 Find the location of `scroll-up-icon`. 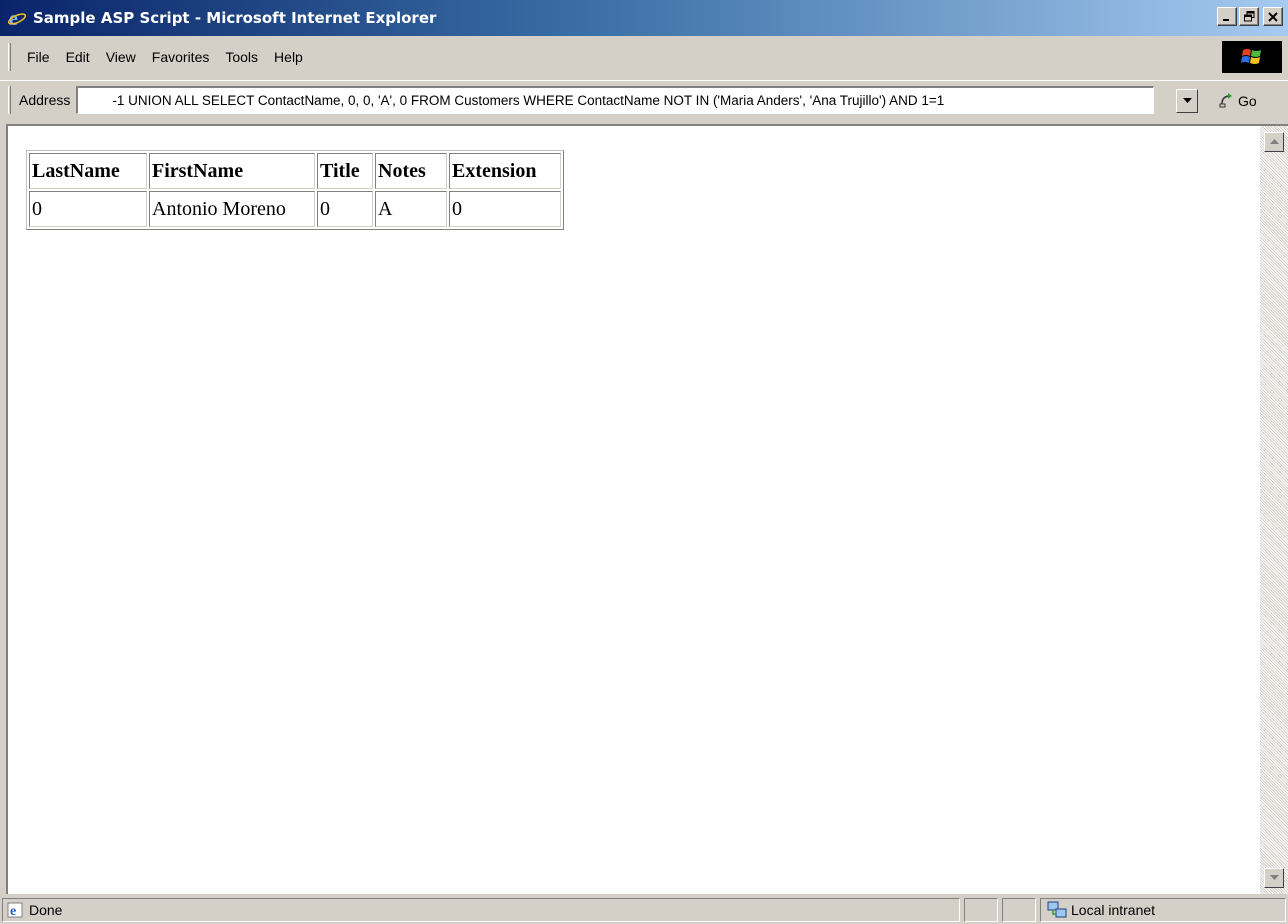

scroll-up-icon is located at coordinates (1274, 142).